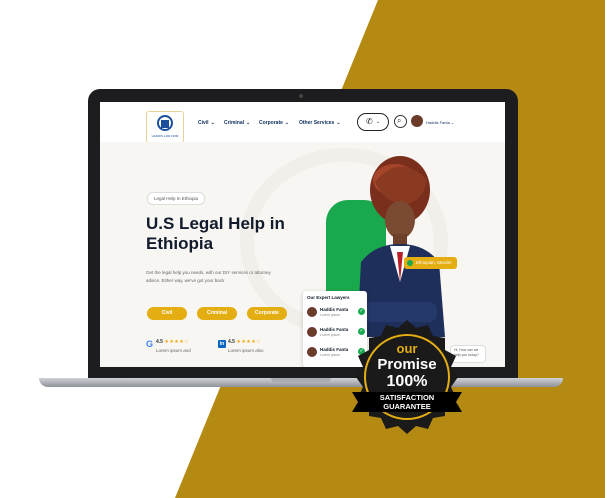  I want to click on user-menu: Haddis Fanta ⌄, so click(440, 122).